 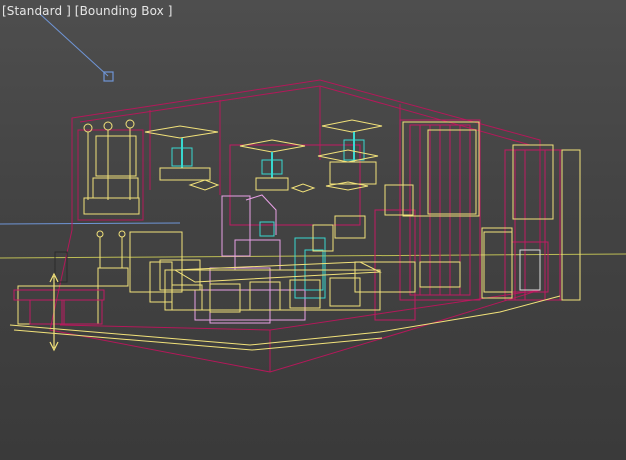 What do you see at coordinates (313, 256) in the screenshot?
I see `horizon-line` at bounding box center [313, 256].